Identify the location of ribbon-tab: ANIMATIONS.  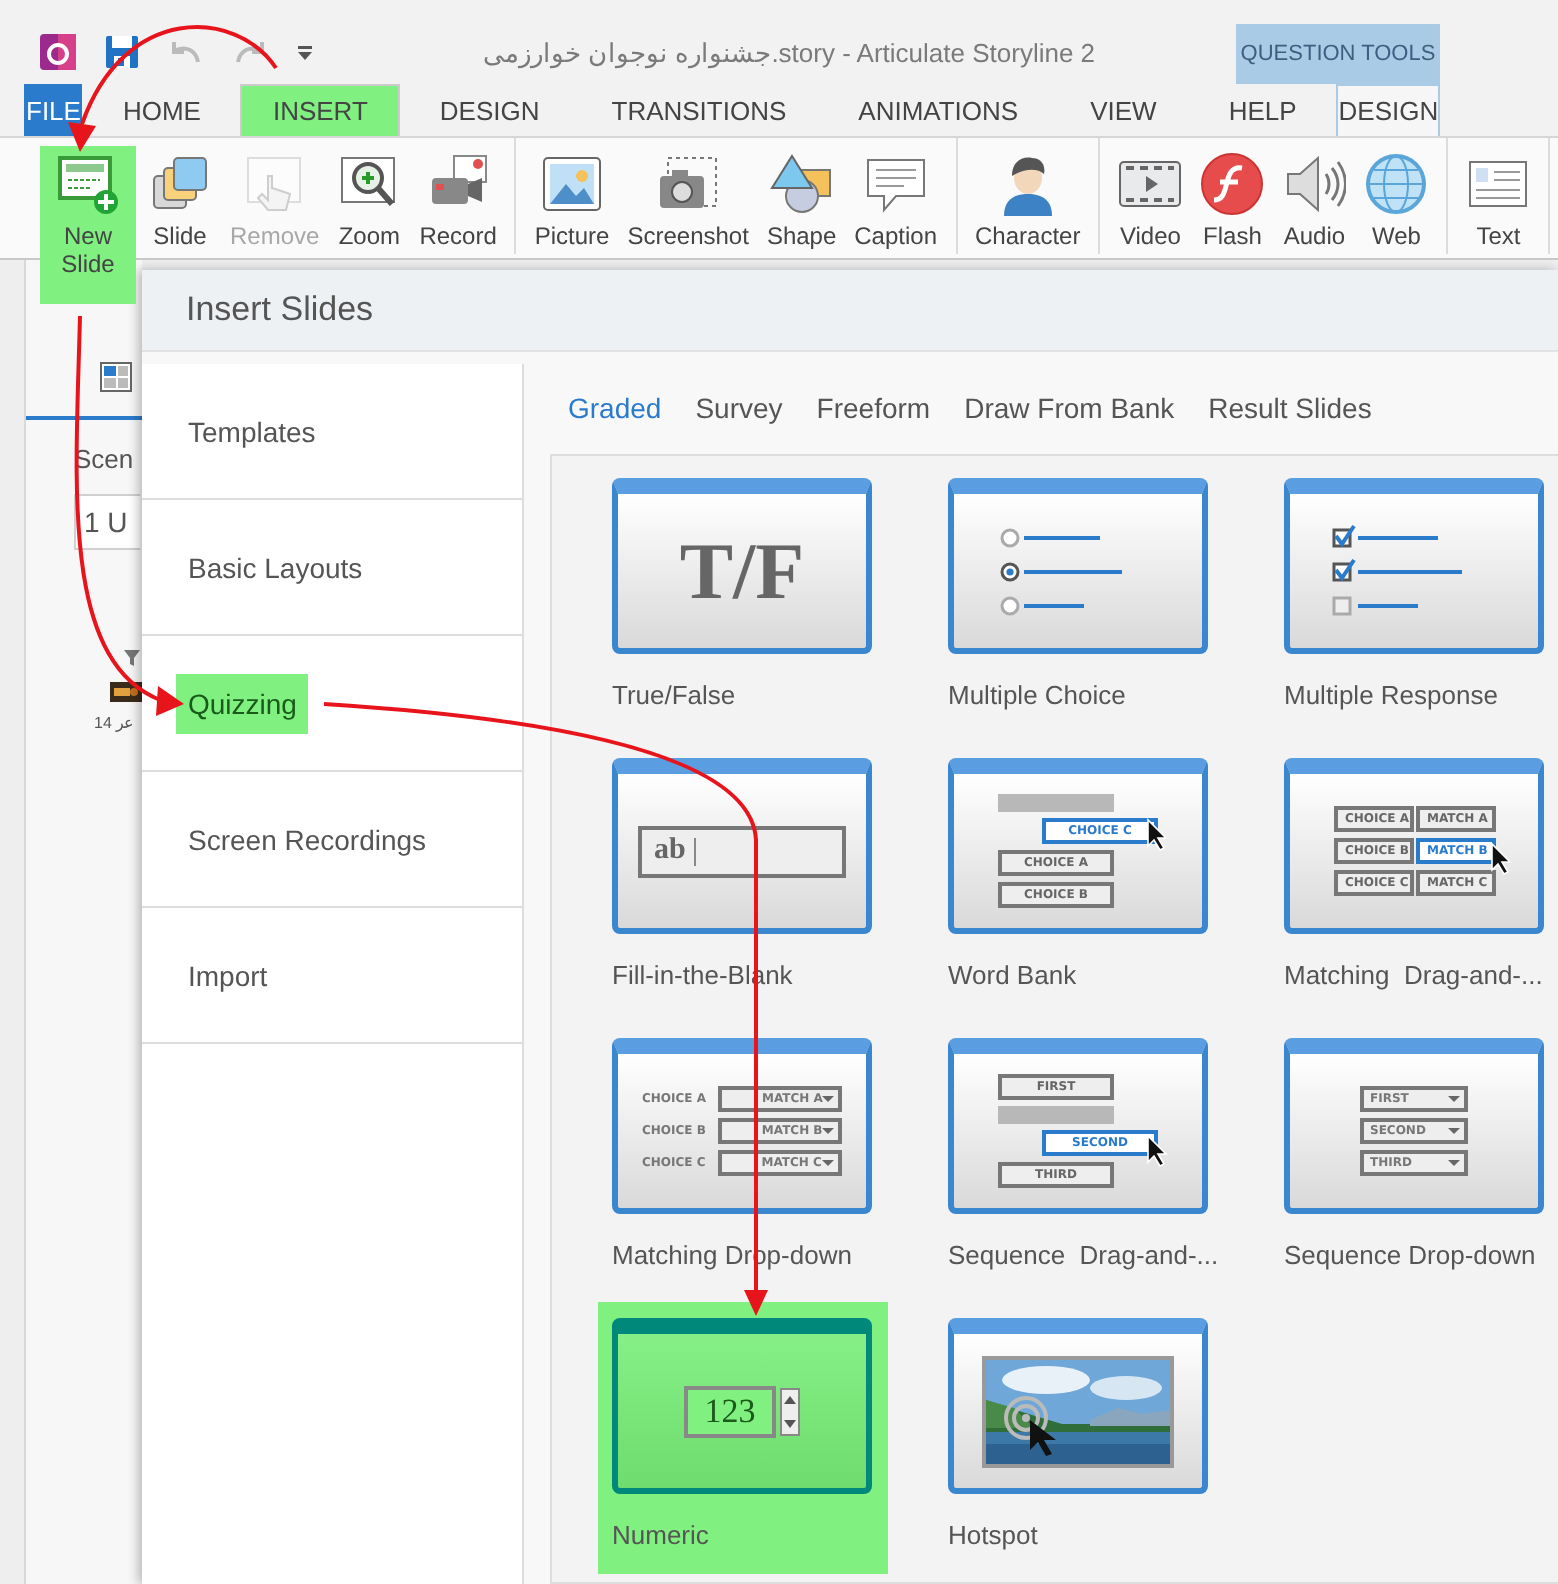
(938, 110).